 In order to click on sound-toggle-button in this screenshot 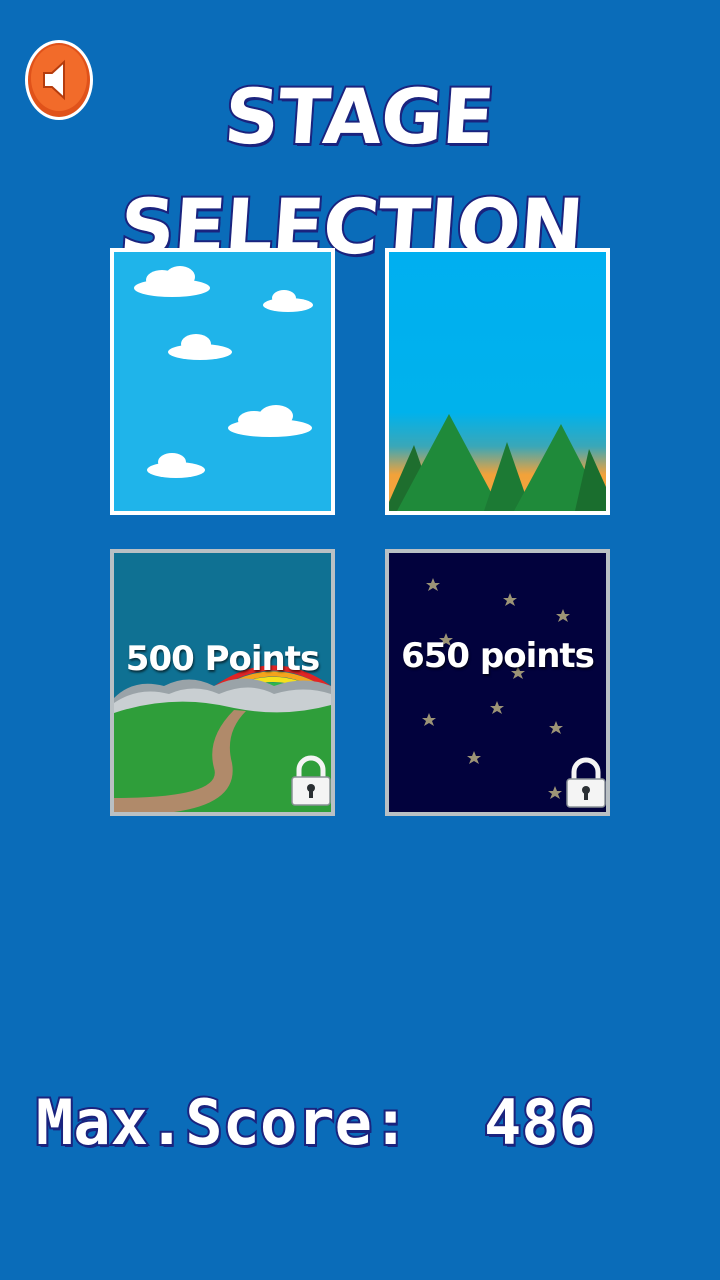, I will do `click(59, 80)`.